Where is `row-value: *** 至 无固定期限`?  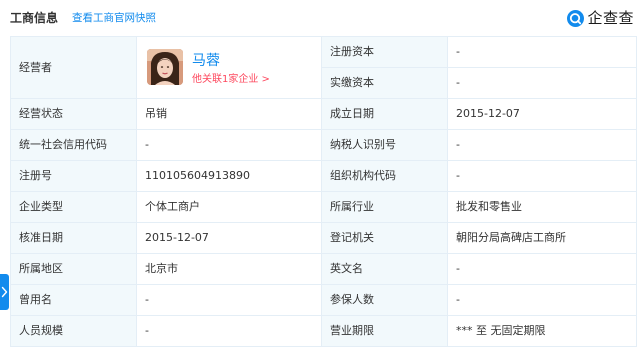 row-value: *** 至 无固定期限 is located at coordinates (542, 331).